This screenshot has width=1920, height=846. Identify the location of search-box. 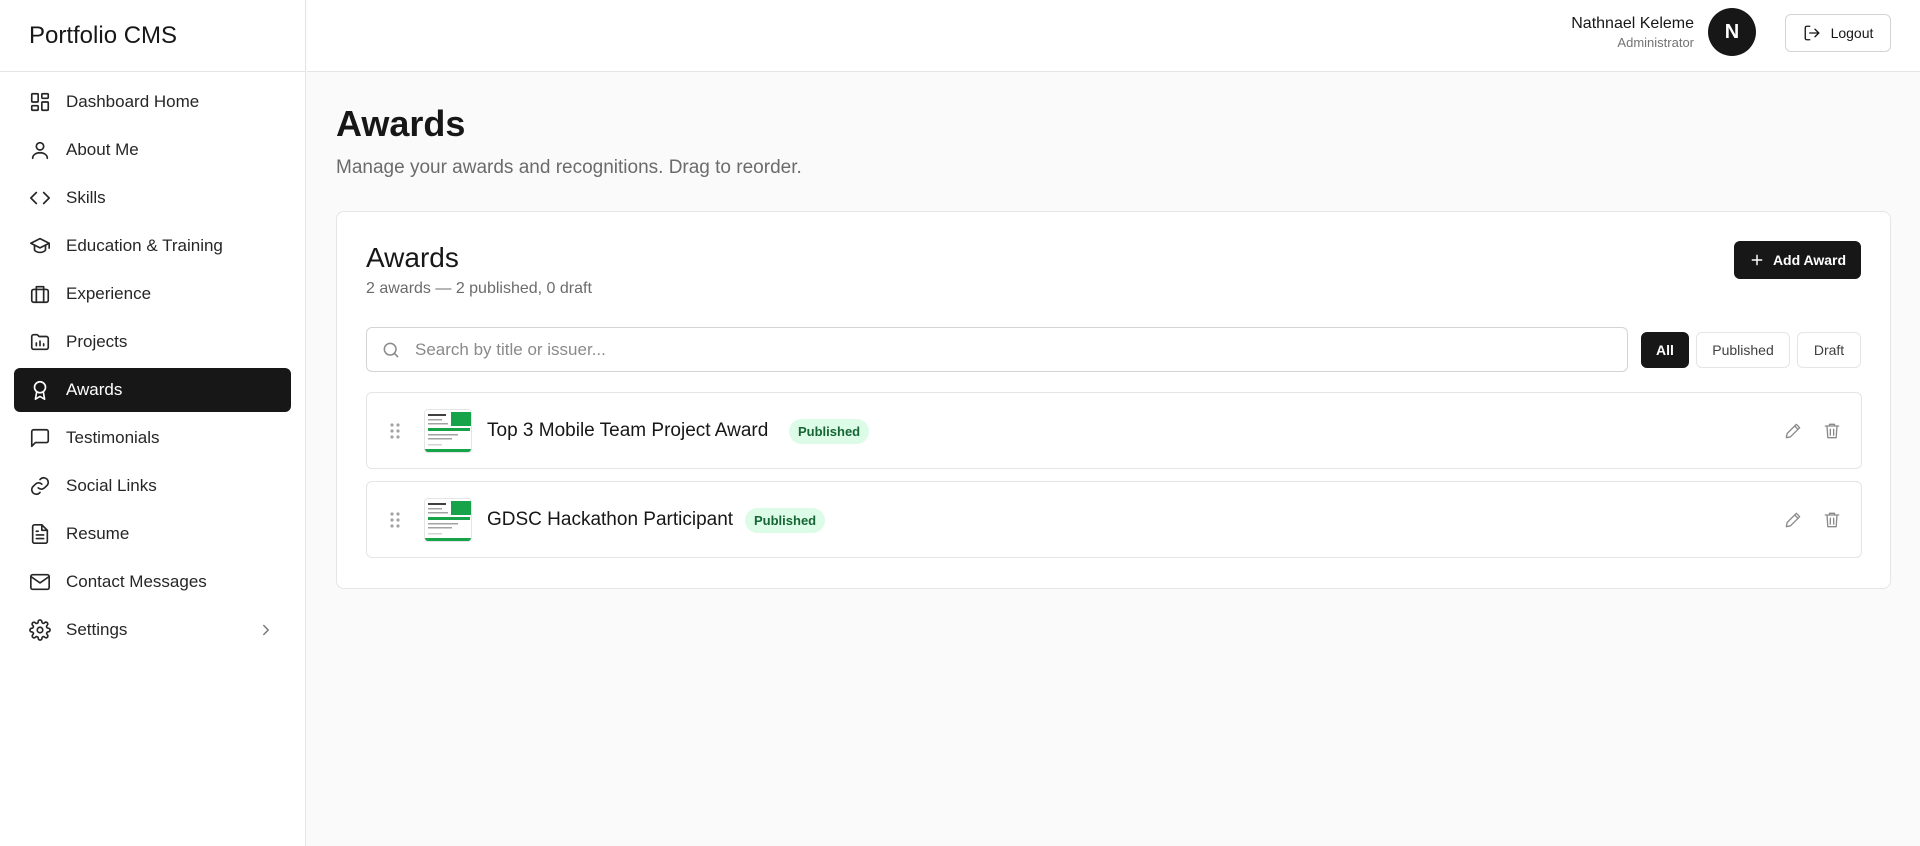
(997, 349).